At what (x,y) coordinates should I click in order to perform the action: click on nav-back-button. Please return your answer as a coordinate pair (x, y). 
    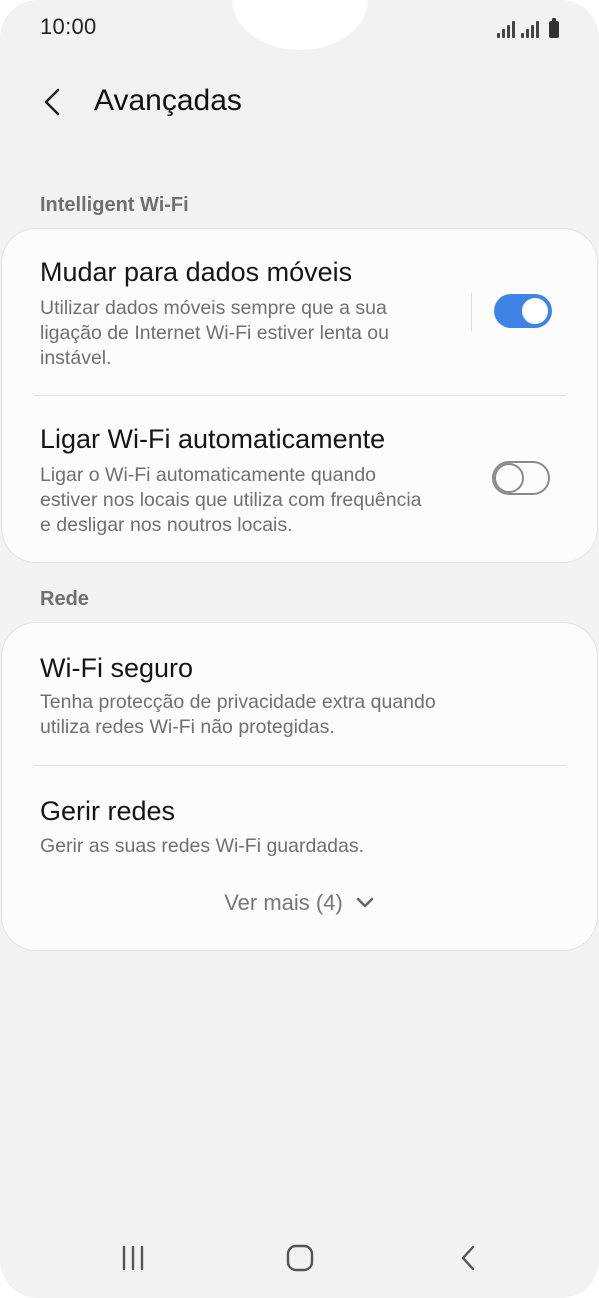
    Looking at the image, I should click on (468, 1258).